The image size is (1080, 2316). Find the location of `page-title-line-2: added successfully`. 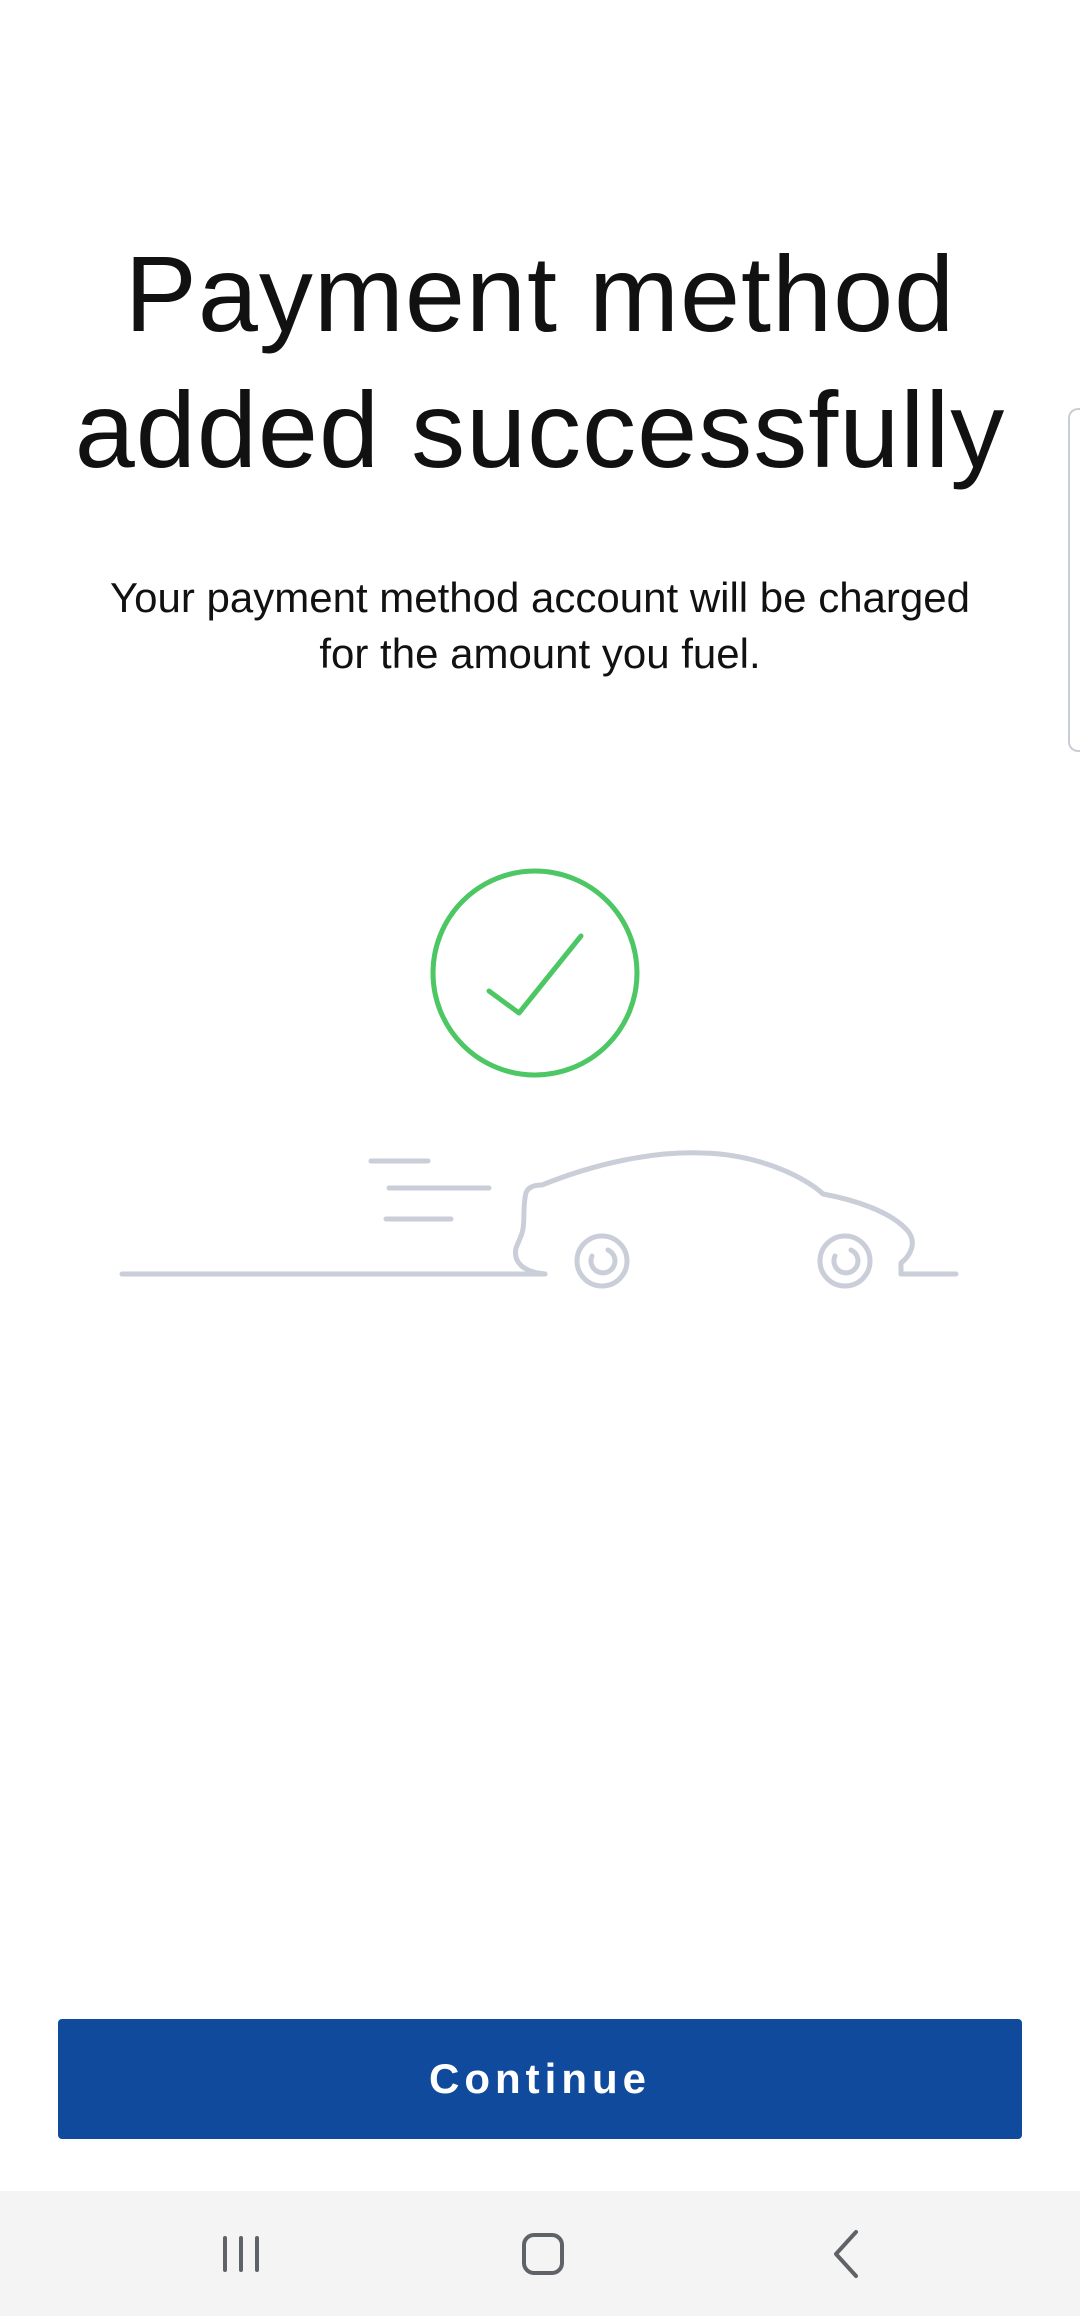

page-title-line-2: added successfully is located at coordinates (540, 429).